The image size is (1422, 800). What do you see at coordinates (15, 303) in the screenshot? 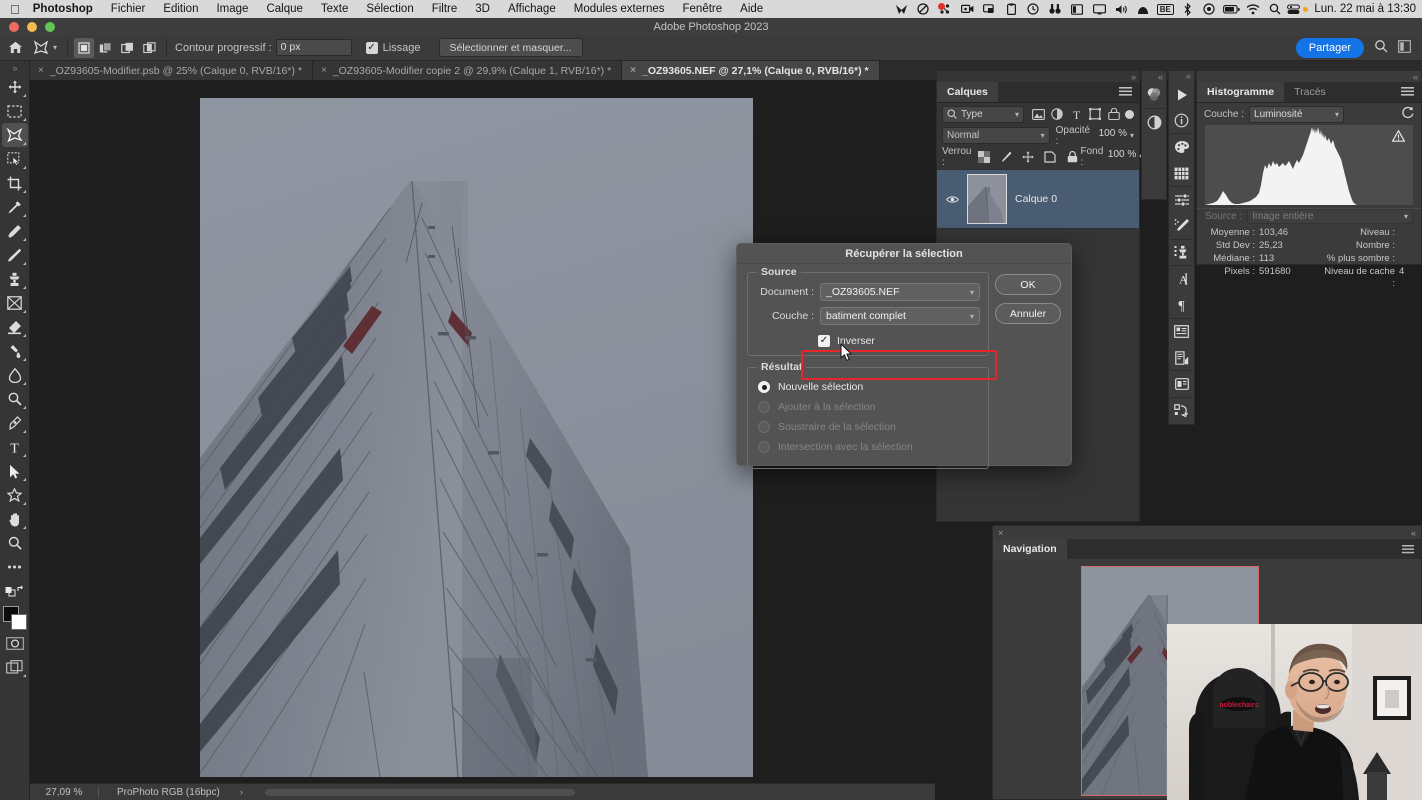
I see `history-brush-tool` at bounding box center [15, 303].